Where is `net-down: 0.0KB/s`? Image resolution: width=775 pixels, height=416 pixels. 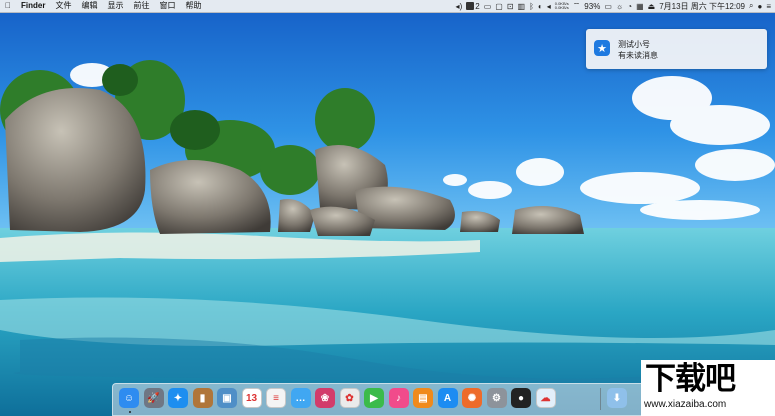 net-down: 0.0KB/s is located at coordinates (561, 7).